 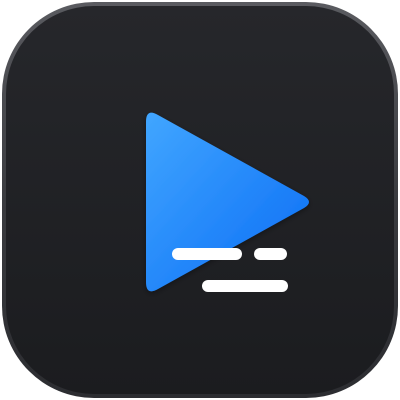 I want to click on caption-line-1-dash, so click(x=270, y=254).